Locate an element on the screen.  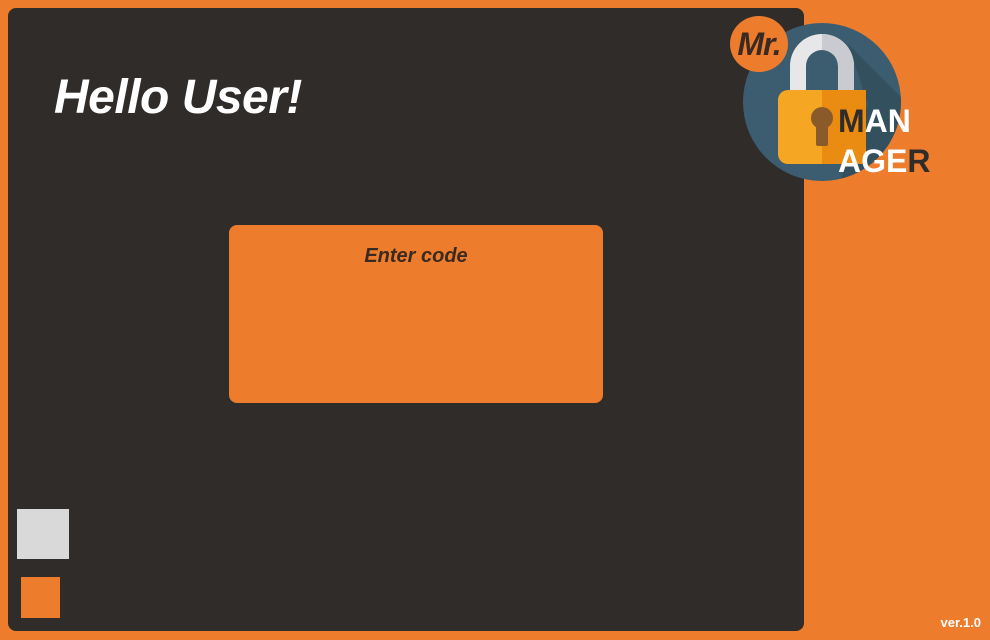
logo-word-line2: AGER is located at coordinates (884, 161).